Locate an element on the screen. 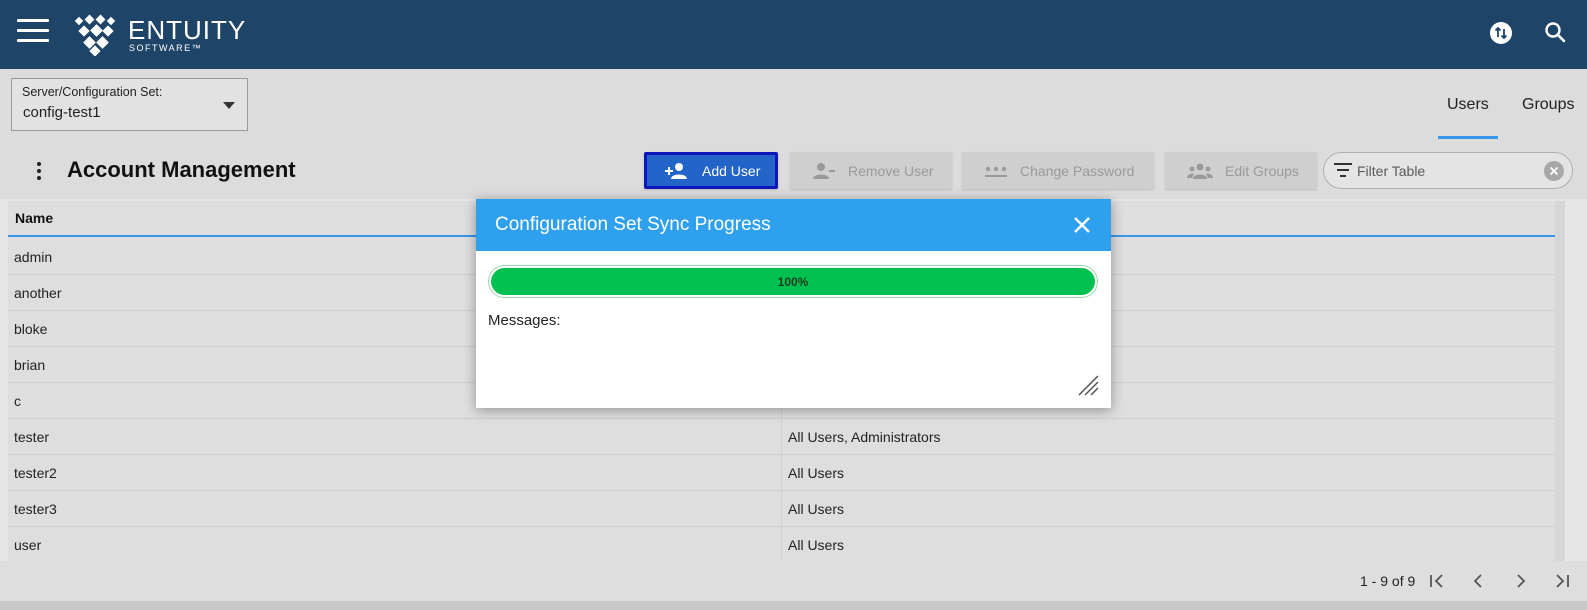 This screenshot has width=1587, height=610. table-row: tester All Users, Administrators is located at coordinates (781, 437).